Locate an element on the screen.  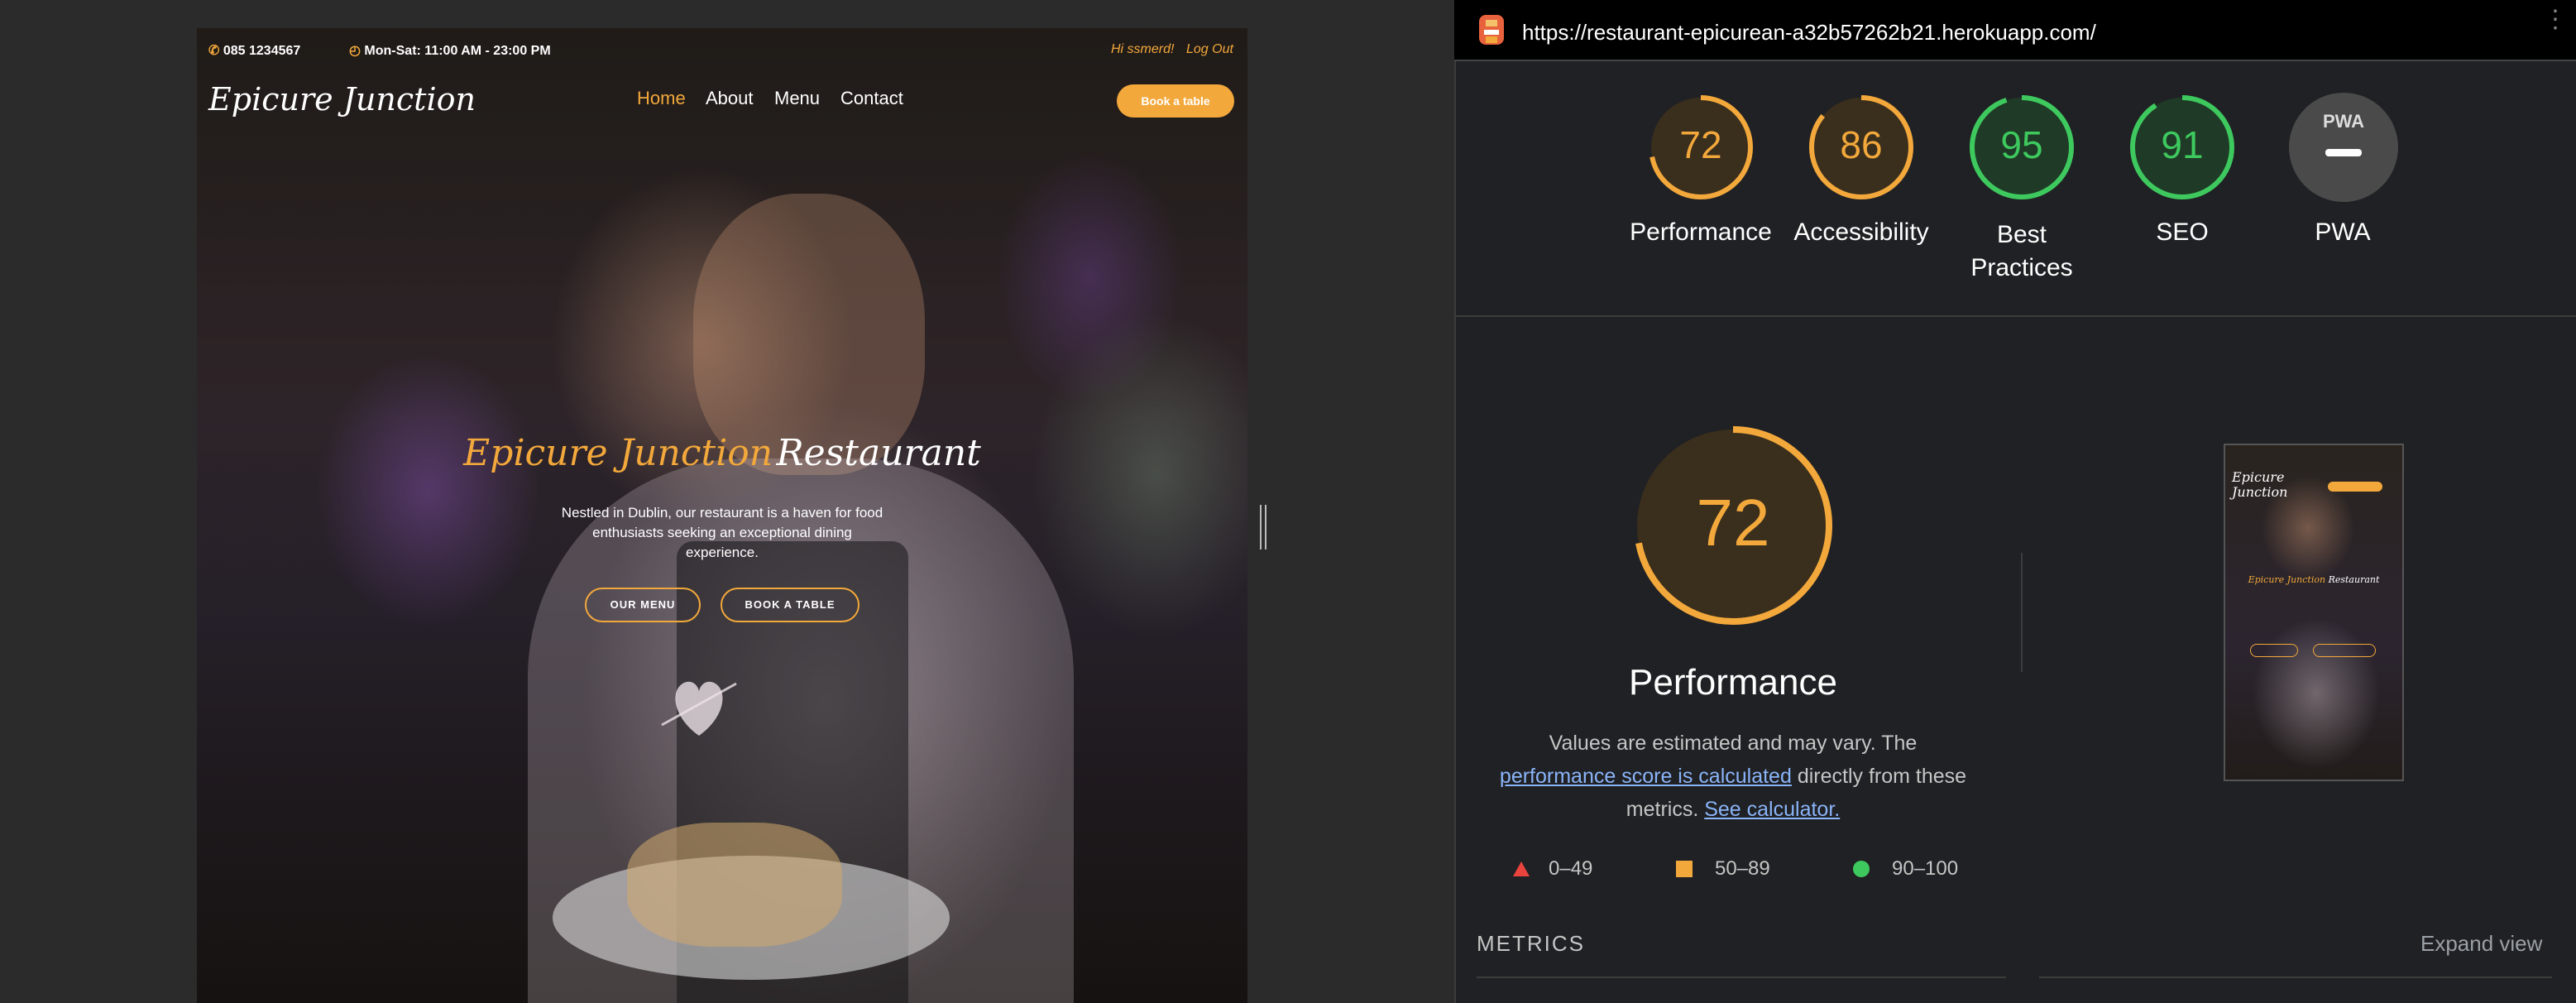
metrics-divider-left is located at coordinates (1742, 977).